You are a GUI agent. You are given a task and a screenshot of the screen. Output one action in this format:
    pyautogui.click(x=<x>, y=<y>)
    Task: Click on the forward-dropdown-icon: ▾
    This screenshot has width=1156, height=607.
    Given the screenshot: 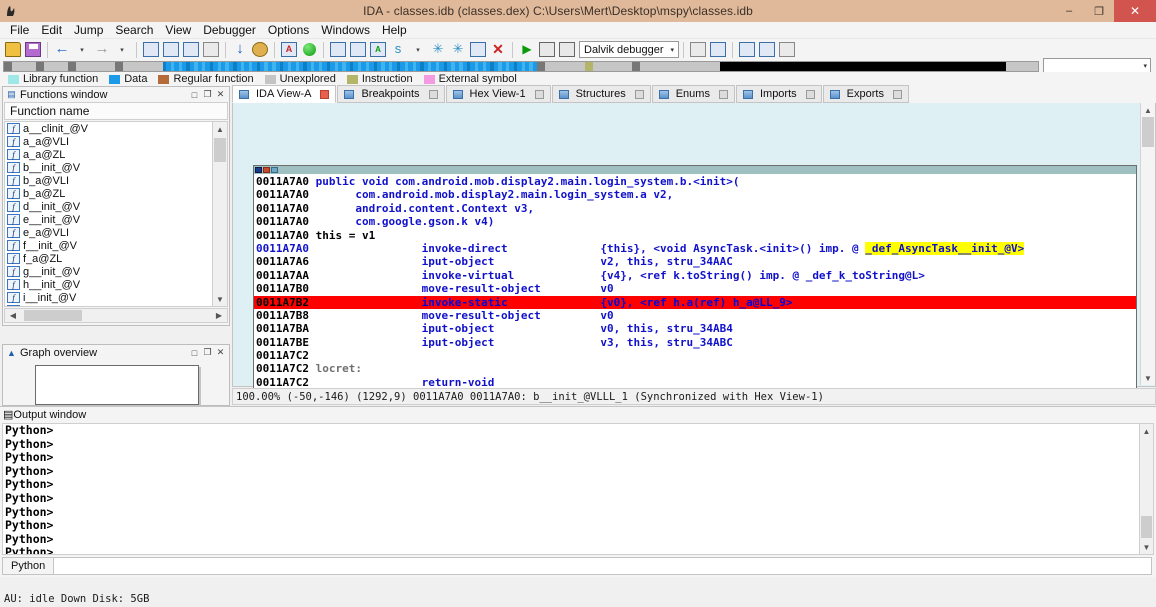 What is the action you would take?
    pyautogui.click(x=122, y=49)
    